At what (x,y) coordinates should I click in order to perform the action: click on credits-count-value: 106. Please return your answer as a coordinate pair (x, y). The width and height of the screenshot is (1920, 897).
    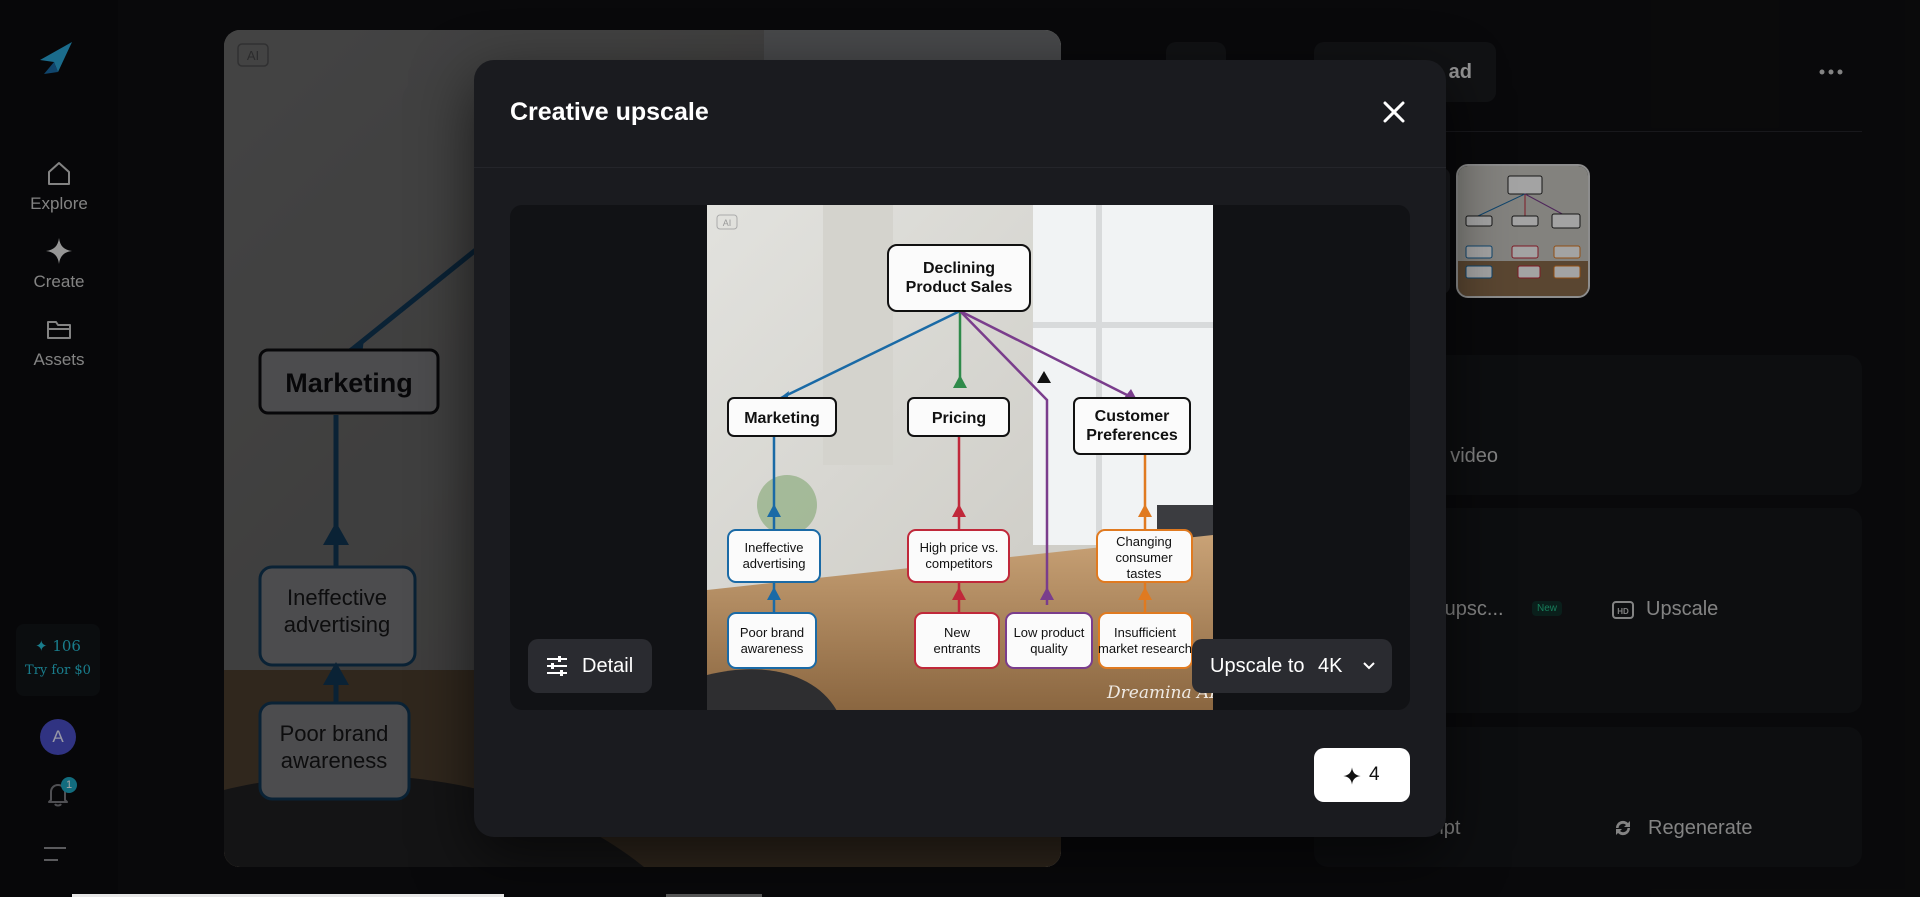
    Looking at the image, I should click on (66, 646).